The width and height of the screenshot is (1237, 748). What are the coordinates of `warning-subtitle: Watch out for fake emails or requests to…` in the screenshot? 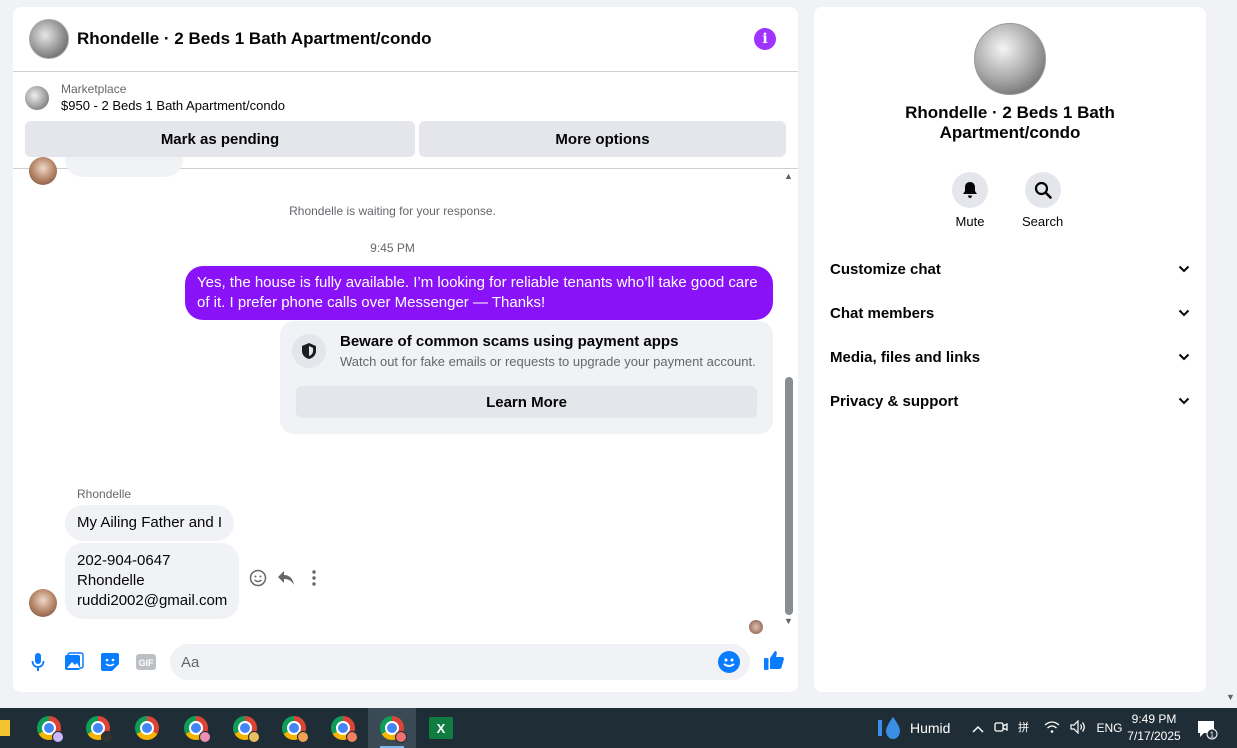 It's located at (548, 361).